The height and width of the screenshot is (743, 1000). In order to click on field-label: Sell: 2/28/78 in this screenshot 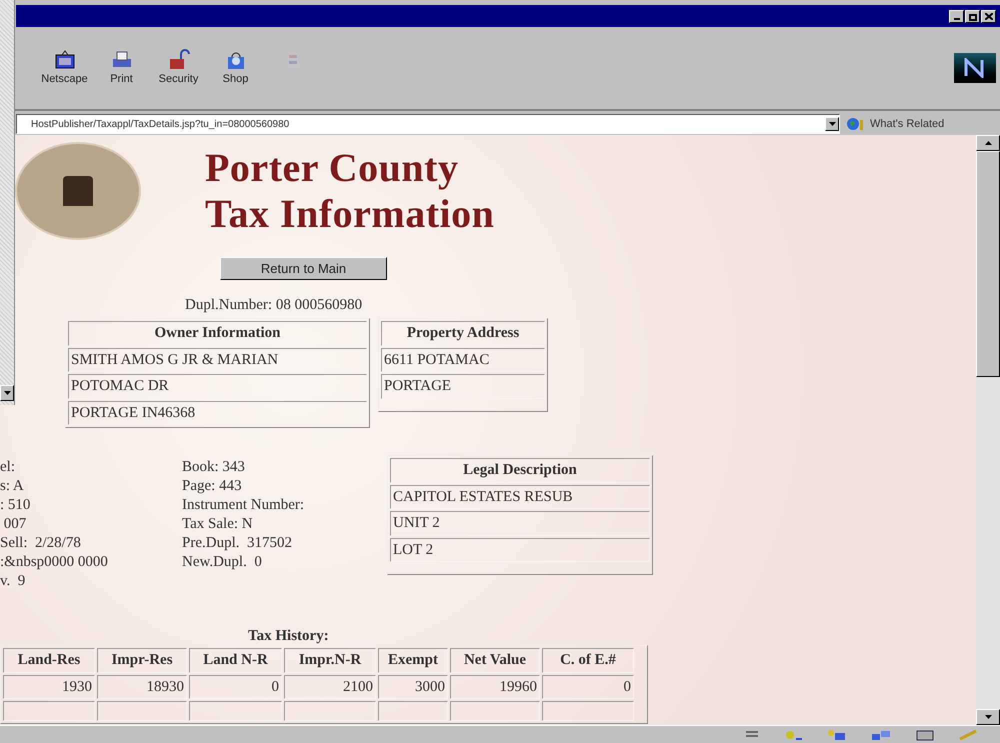, I will do `click(41, 544)`.